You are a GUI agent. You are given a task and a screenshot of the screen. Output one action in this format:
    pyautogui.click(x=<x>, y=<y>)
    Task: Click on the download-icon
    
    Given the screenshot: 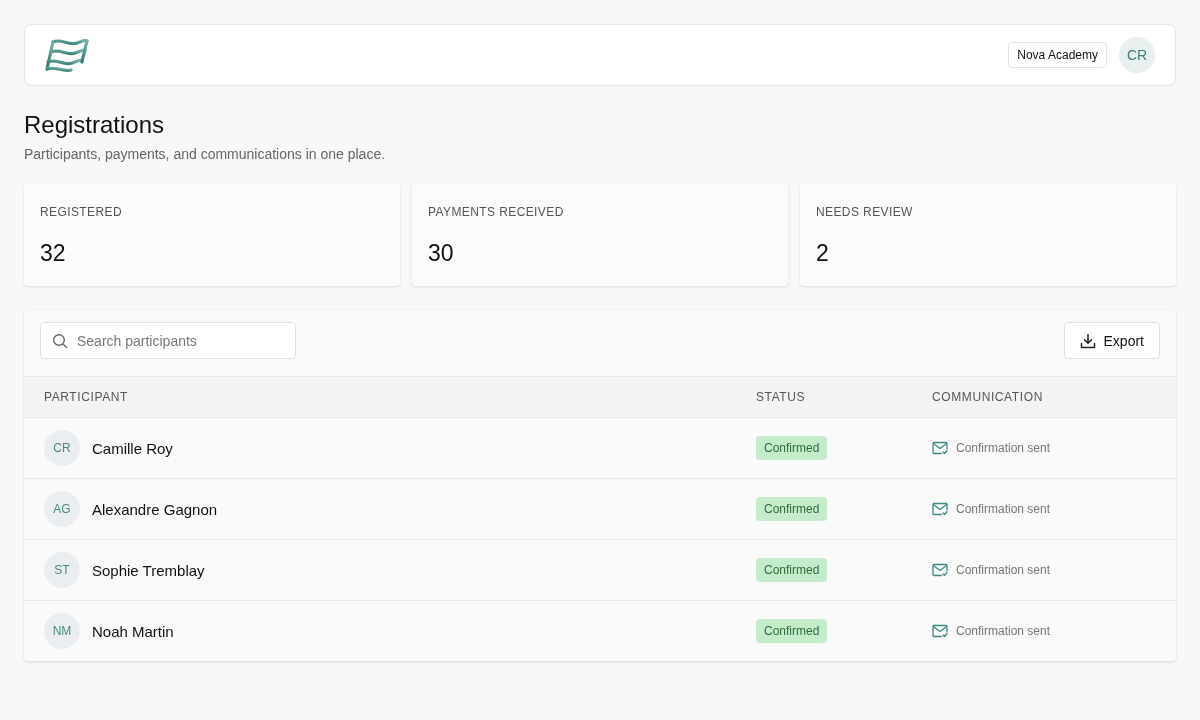 What is the action you would take?
    pyautogui.click(x=1087, y=340)
    